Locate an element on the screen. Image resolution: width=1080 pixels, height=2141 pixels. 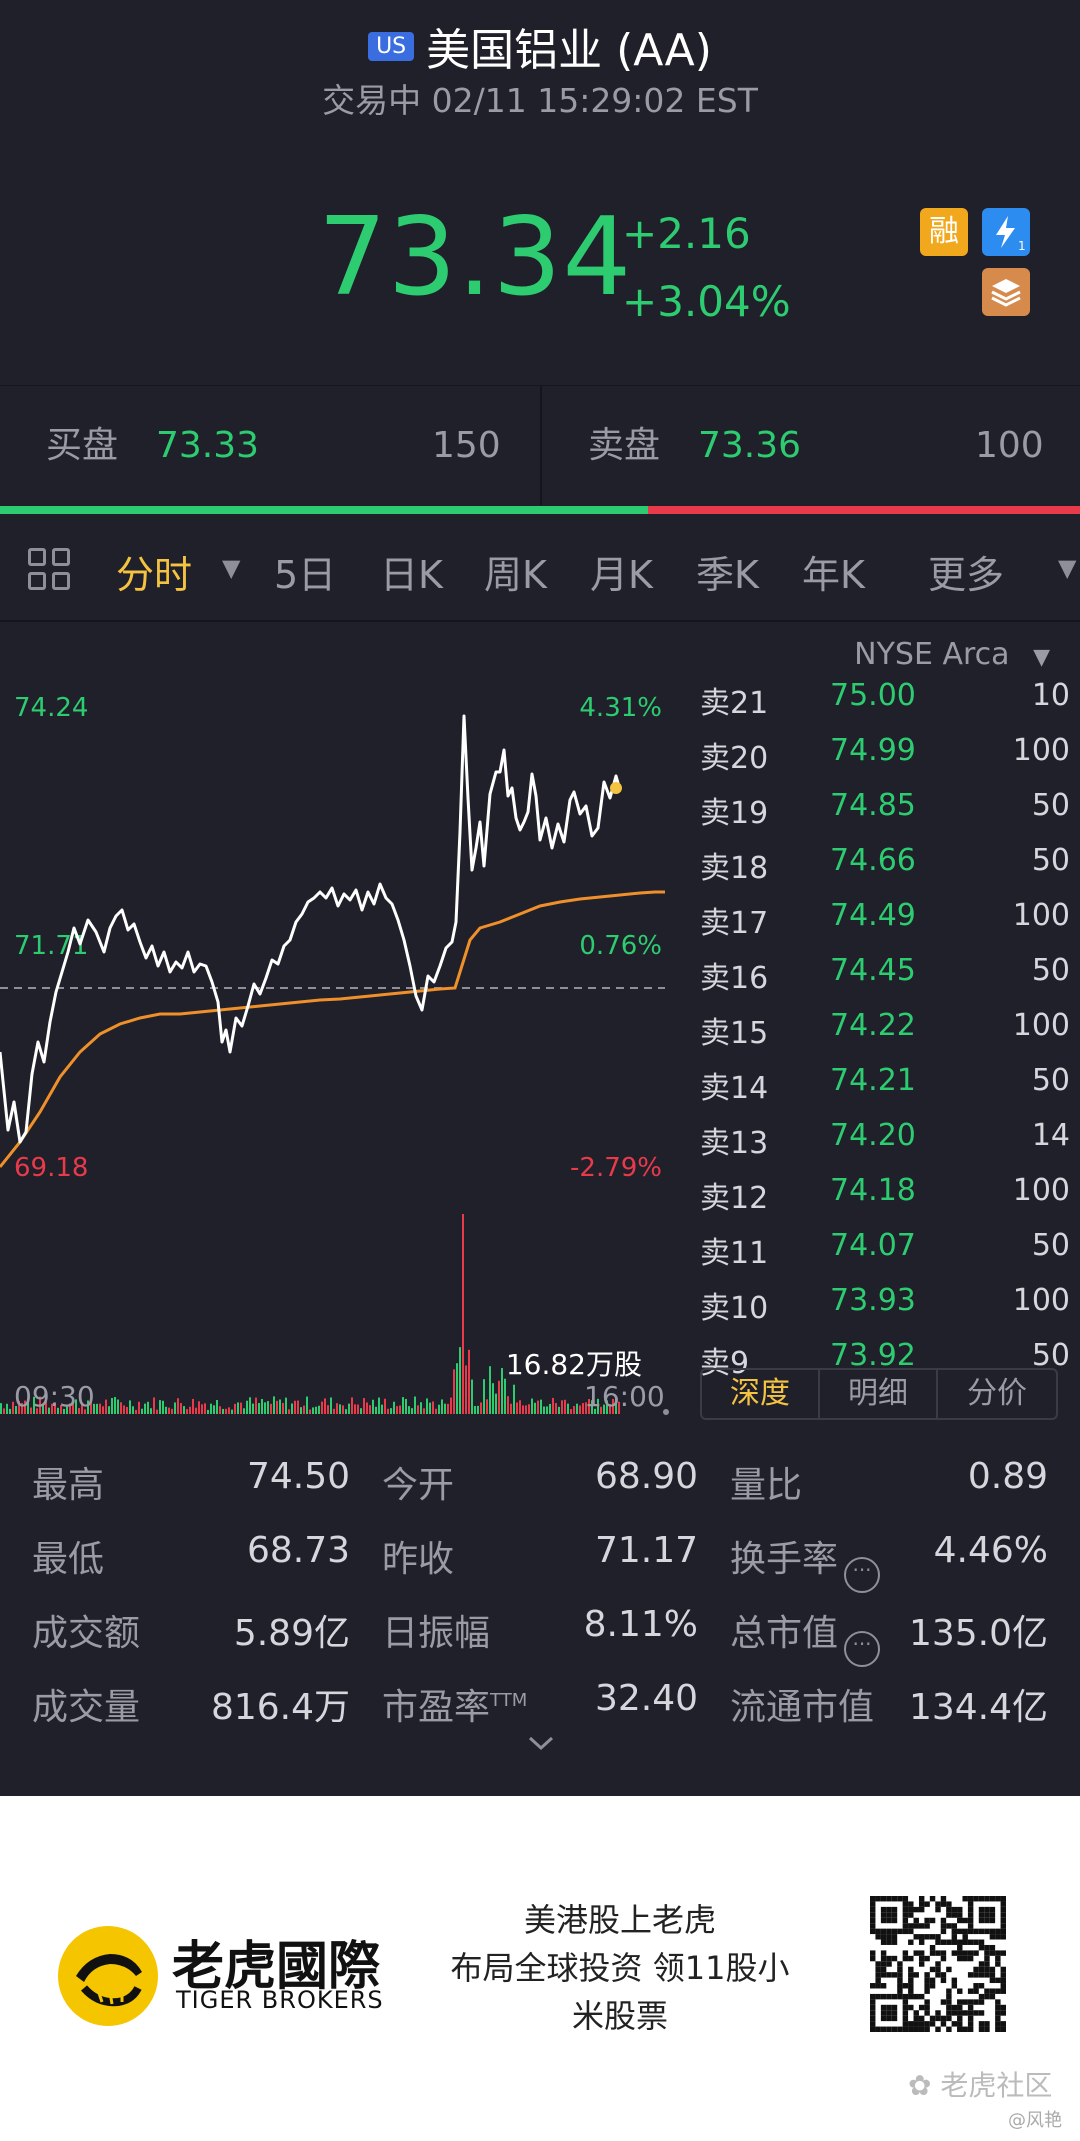
stat-high: 最高 74.50 is located at coordinates (191, 1481).